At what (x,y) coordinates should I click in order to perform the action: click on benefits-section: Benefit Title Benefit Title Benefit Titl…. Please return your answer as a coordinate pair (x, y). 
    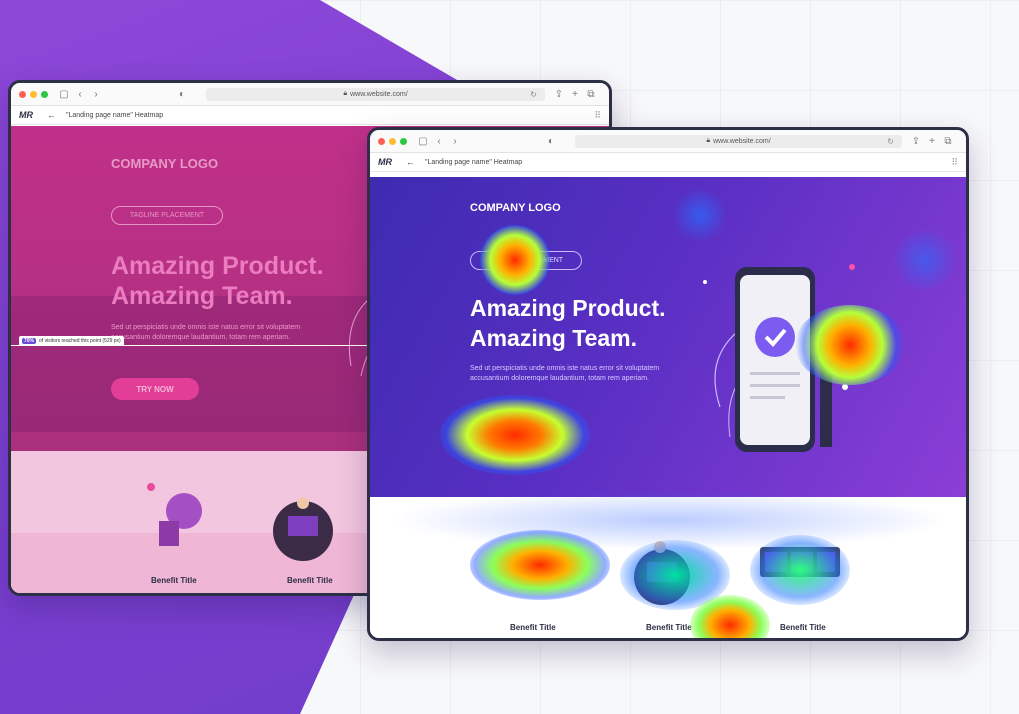
    Looking at the image, I should click on (668, 567).